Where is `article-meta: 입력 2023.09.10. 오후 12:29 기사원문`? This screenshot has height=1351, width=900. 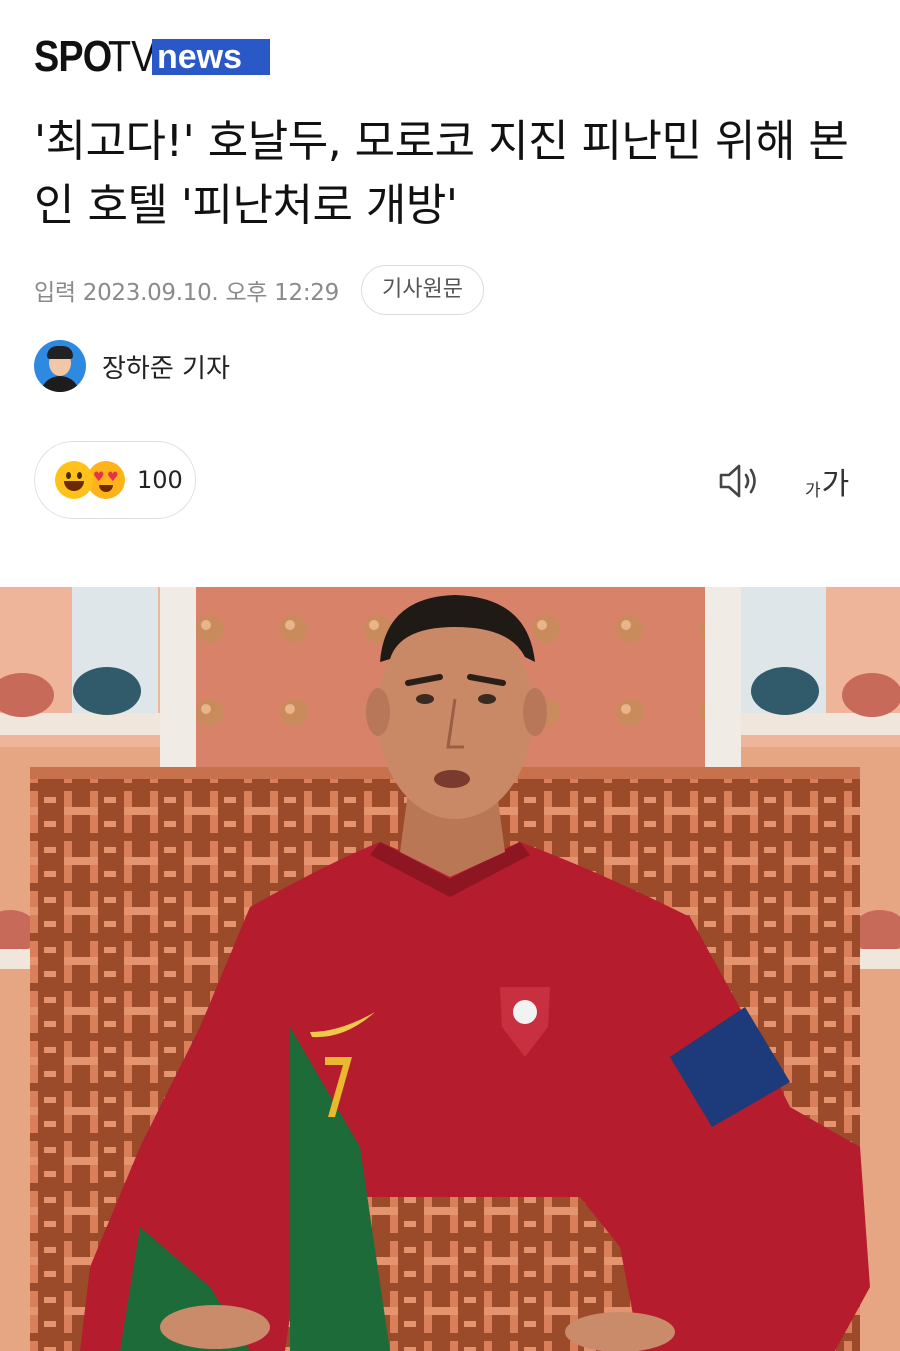 article-meta: 입력 2023.09.10. 오후 12:29 기사원문 is located at coordinates (259, 290).